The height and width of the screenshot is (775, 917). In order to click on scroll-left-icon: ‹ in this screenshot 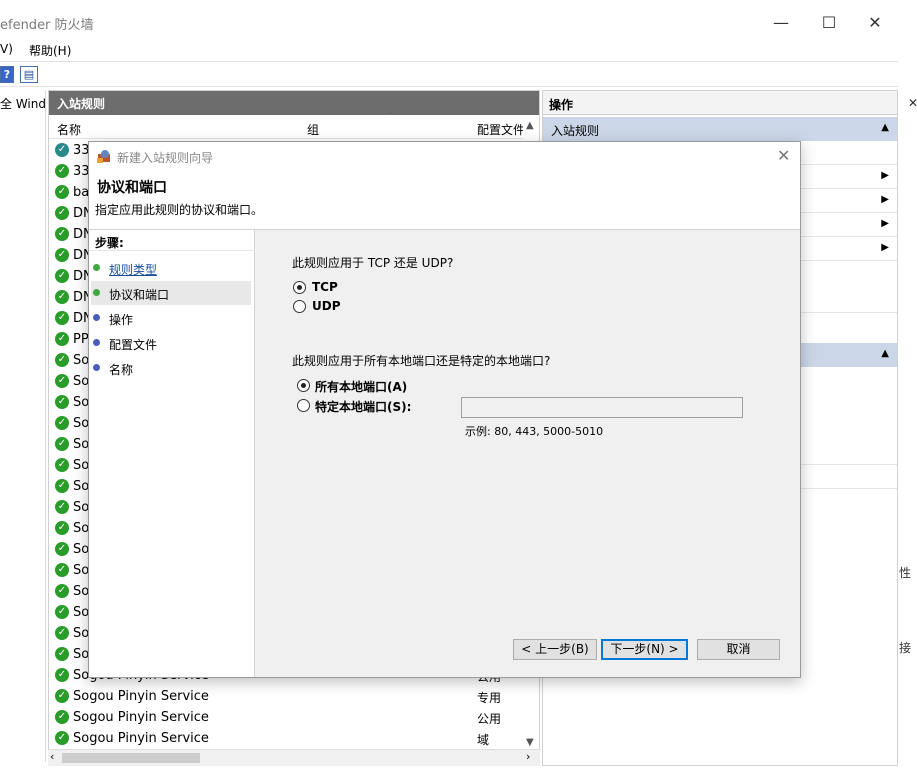, I will do `click(52, 756)`.